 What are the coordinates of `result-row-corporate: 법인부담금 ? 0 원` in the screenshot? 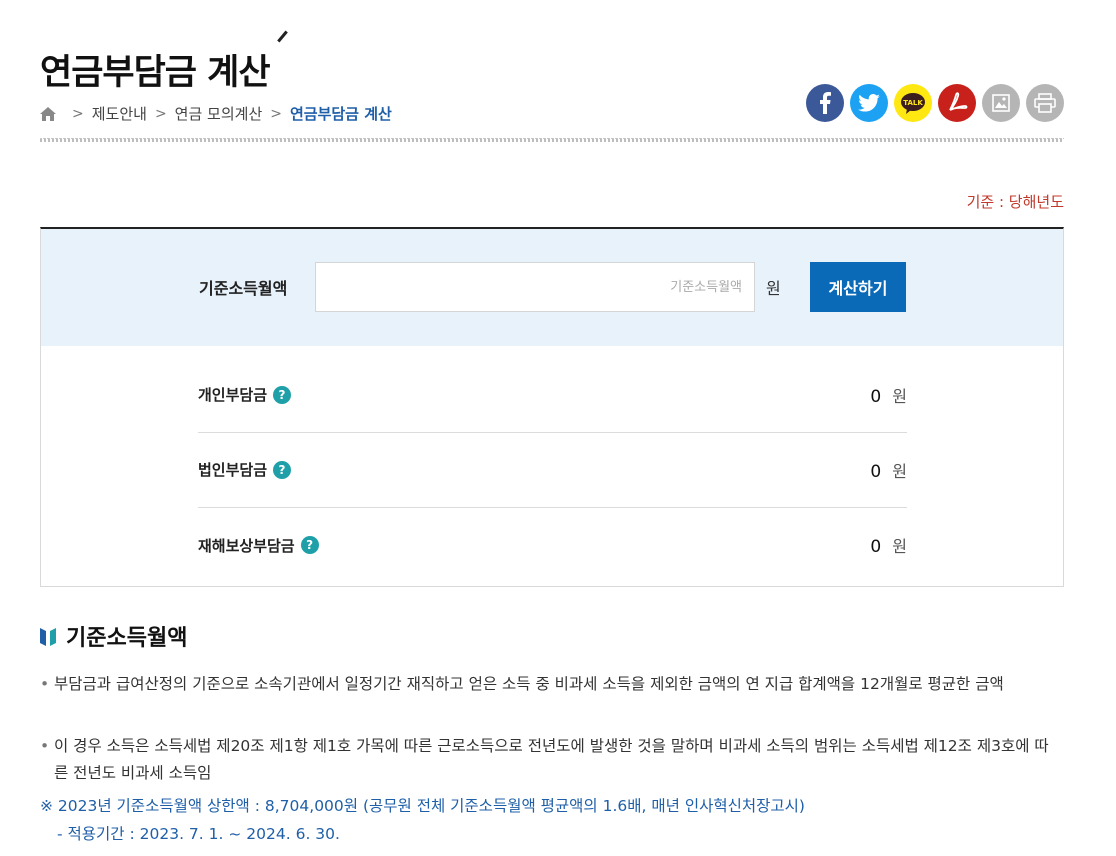 It's located at (552, 470).